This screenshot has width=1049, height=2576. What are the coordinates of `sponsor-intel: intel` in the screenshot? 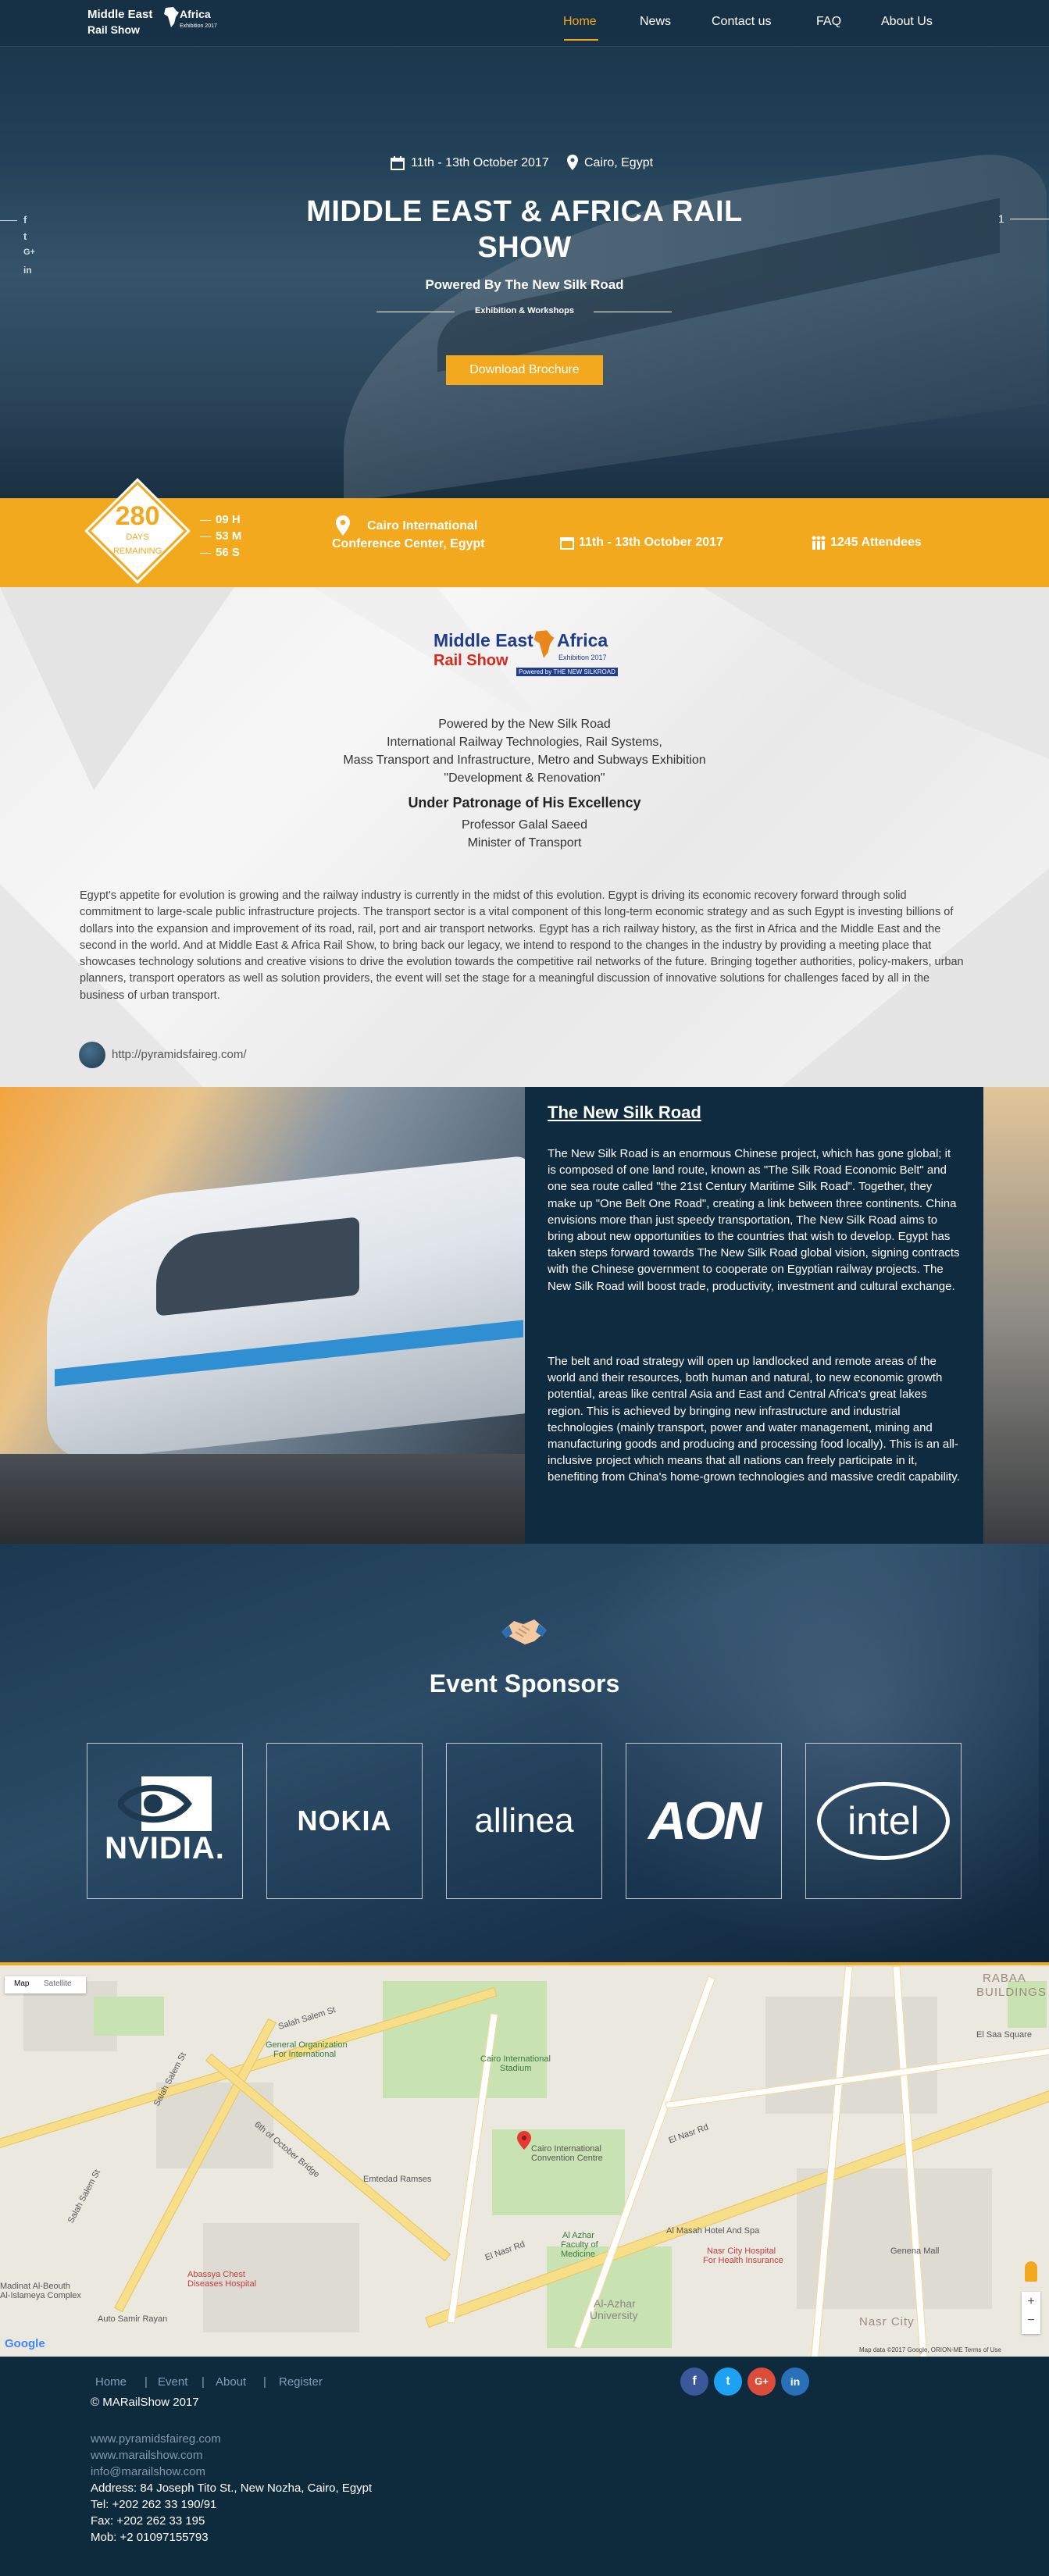 It's located at (883, 1821).